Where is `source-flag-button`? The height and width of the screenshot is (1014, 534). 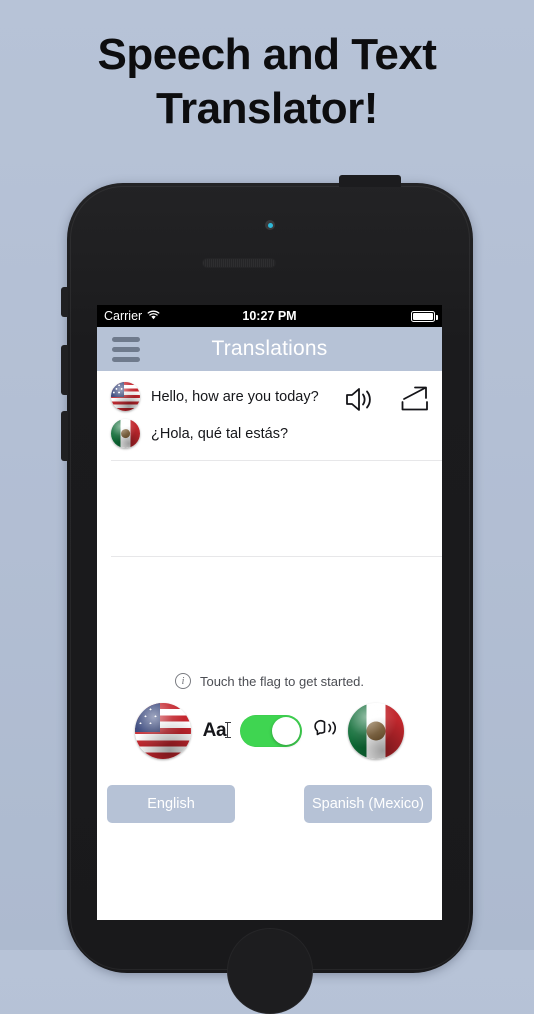
source-flag-button is located at coordinates (162, 731).